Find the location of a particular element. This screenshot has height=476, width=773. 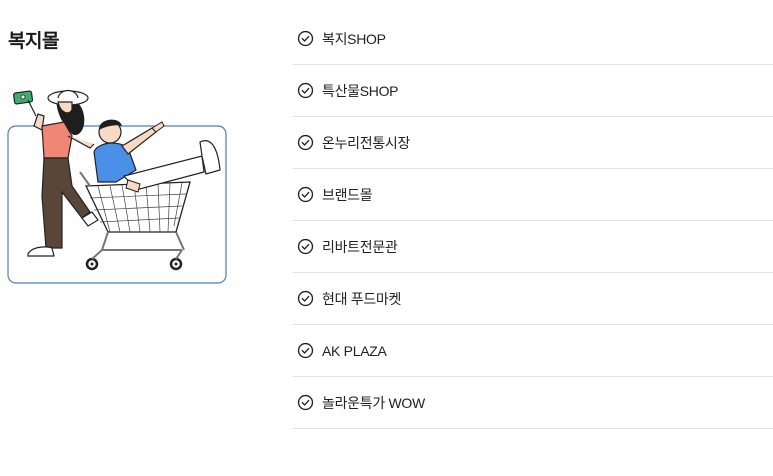

menu-item-livart: 리바트전문관 is located at coordinates (533, 247).